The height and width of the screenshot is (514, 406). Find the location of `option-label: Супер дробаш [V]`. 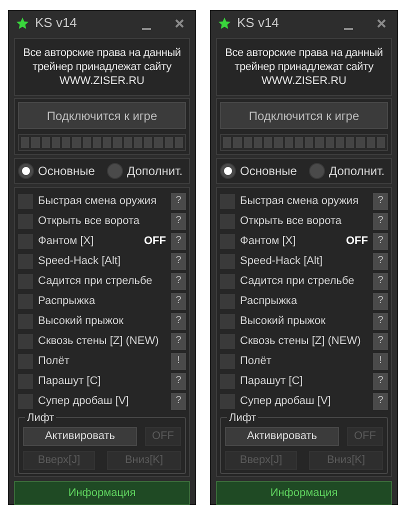

option-label: Супер дробаш [V] is located at coordinates (84, 401).